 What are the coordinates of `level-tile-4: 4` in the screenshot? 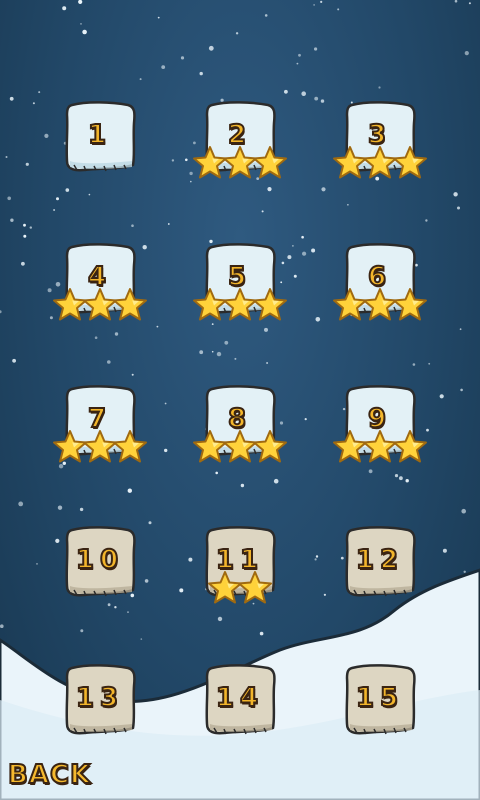 It's located at (100, 281).